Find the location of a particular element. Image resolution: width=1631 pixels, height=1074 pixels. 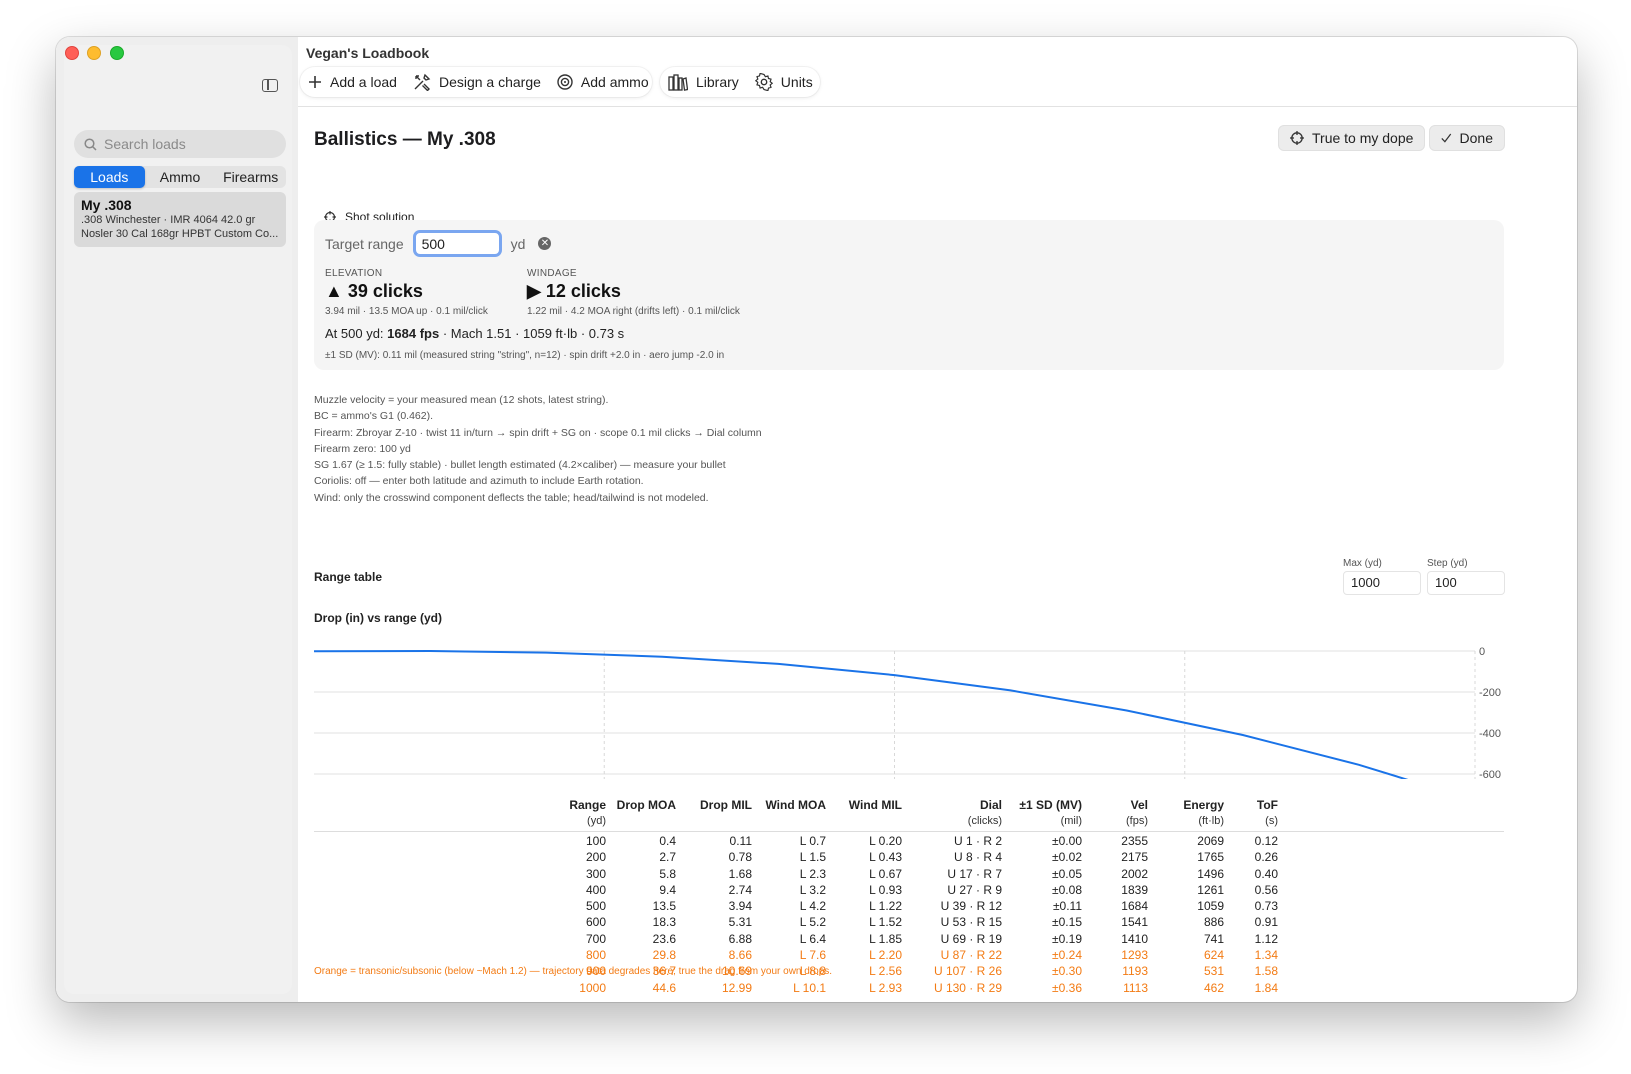

design-charge-button: Design a charge is located at coordinates (477, 82).